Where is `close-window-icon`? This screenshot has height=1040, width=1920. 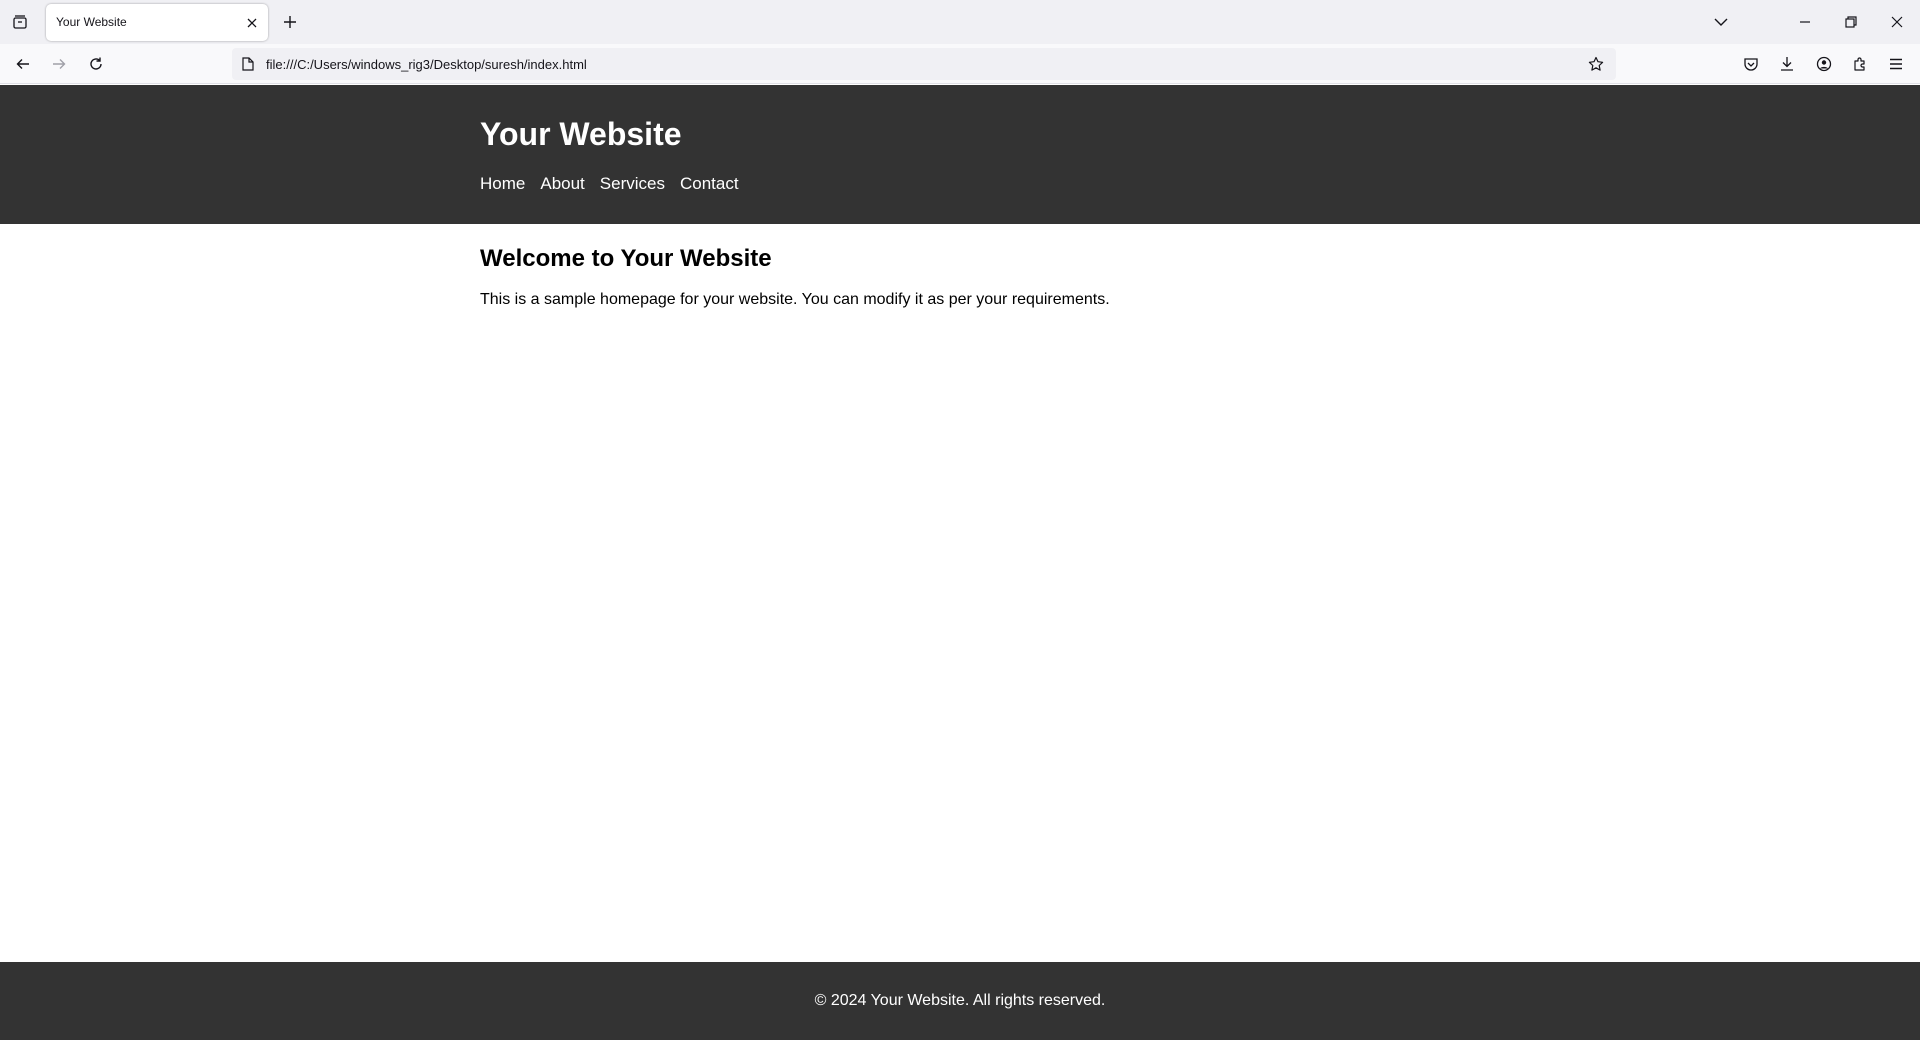
close-window-icon is located at coordinates (1897, 22).